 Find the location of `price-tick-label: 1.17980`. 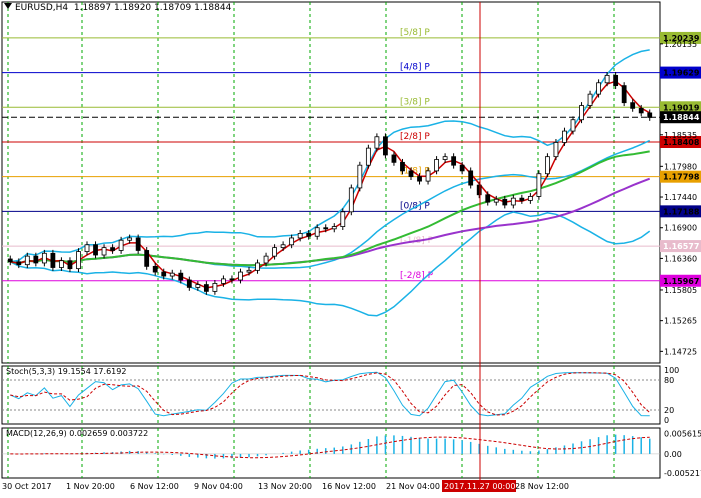

price-tick-label: 1.17980 is located at coordinates (680, 166).